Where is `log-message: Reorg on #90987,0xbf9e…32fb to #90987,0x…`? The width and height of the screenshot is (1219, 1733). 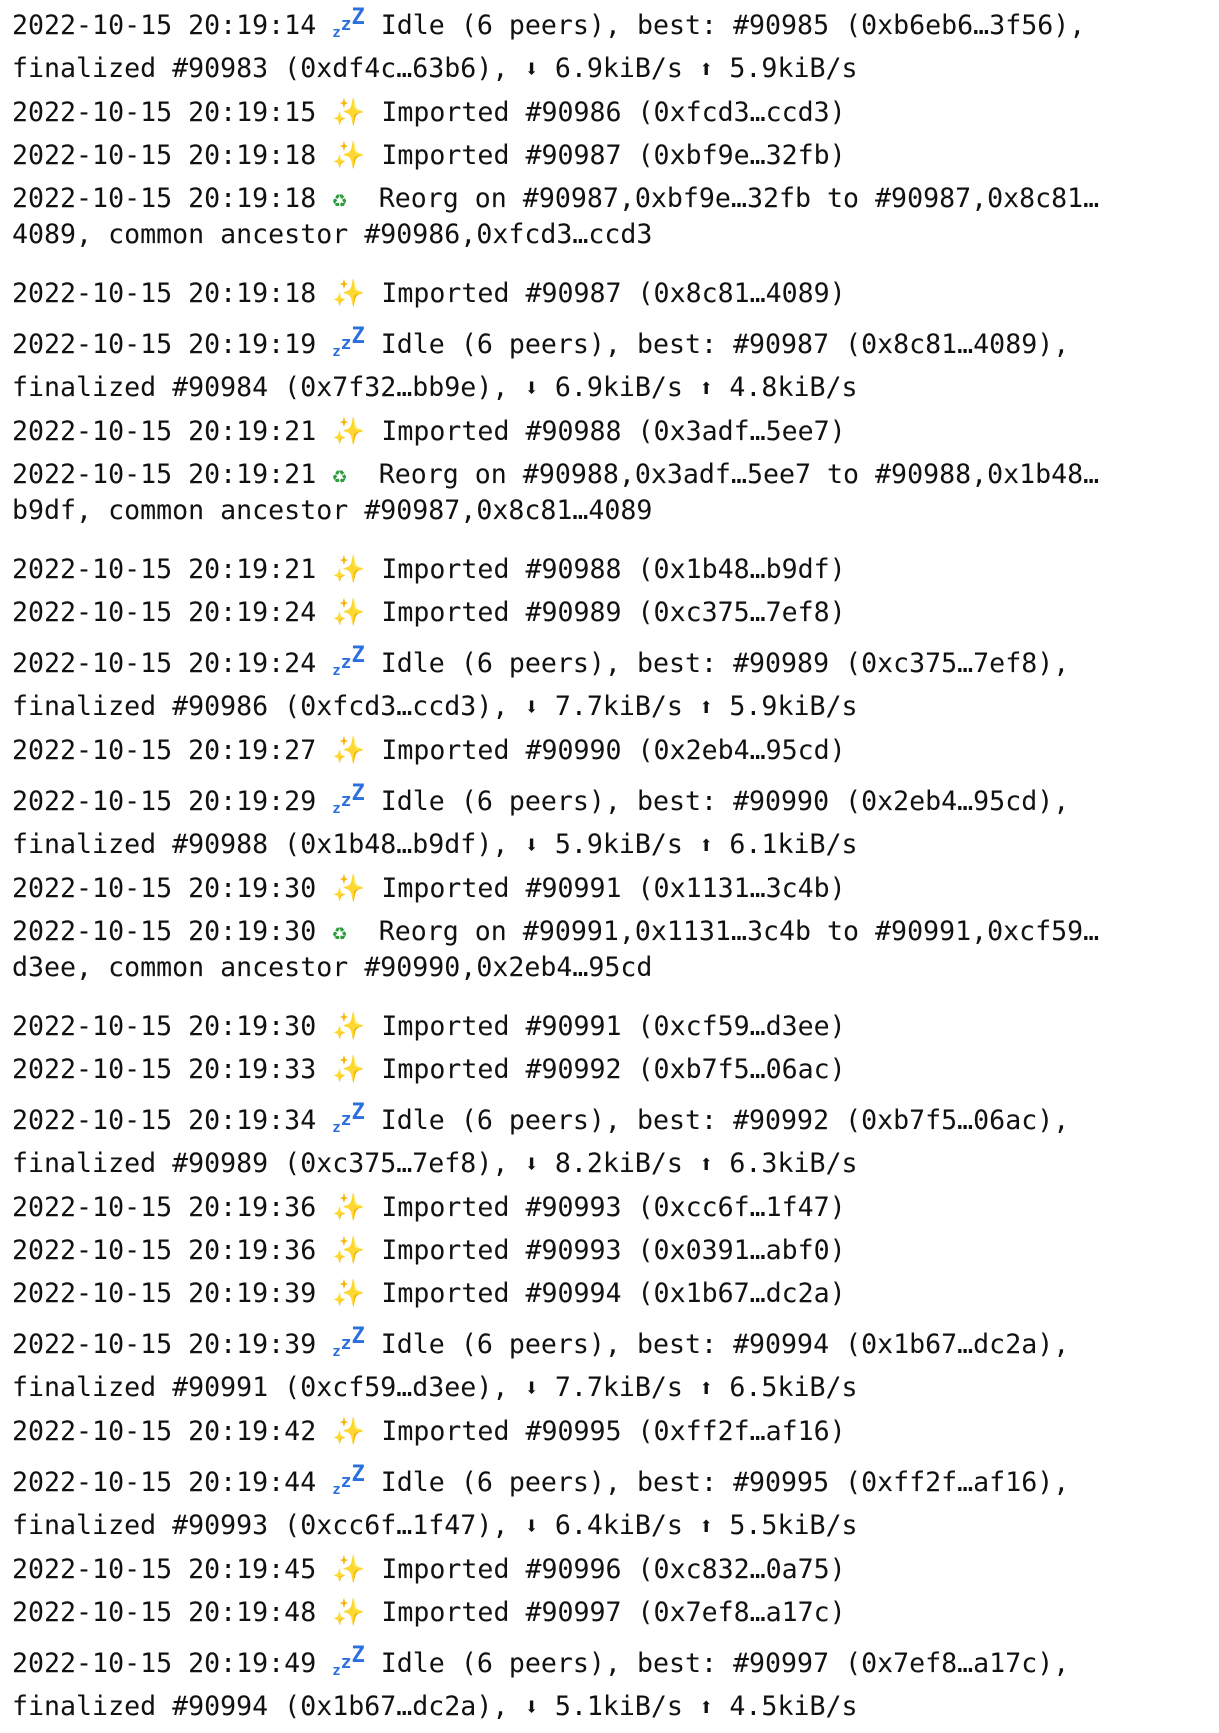 log-message: Reorg on #90987,0xbf9e…32fb to #90987,0x… is located at coordinates (723, 198).